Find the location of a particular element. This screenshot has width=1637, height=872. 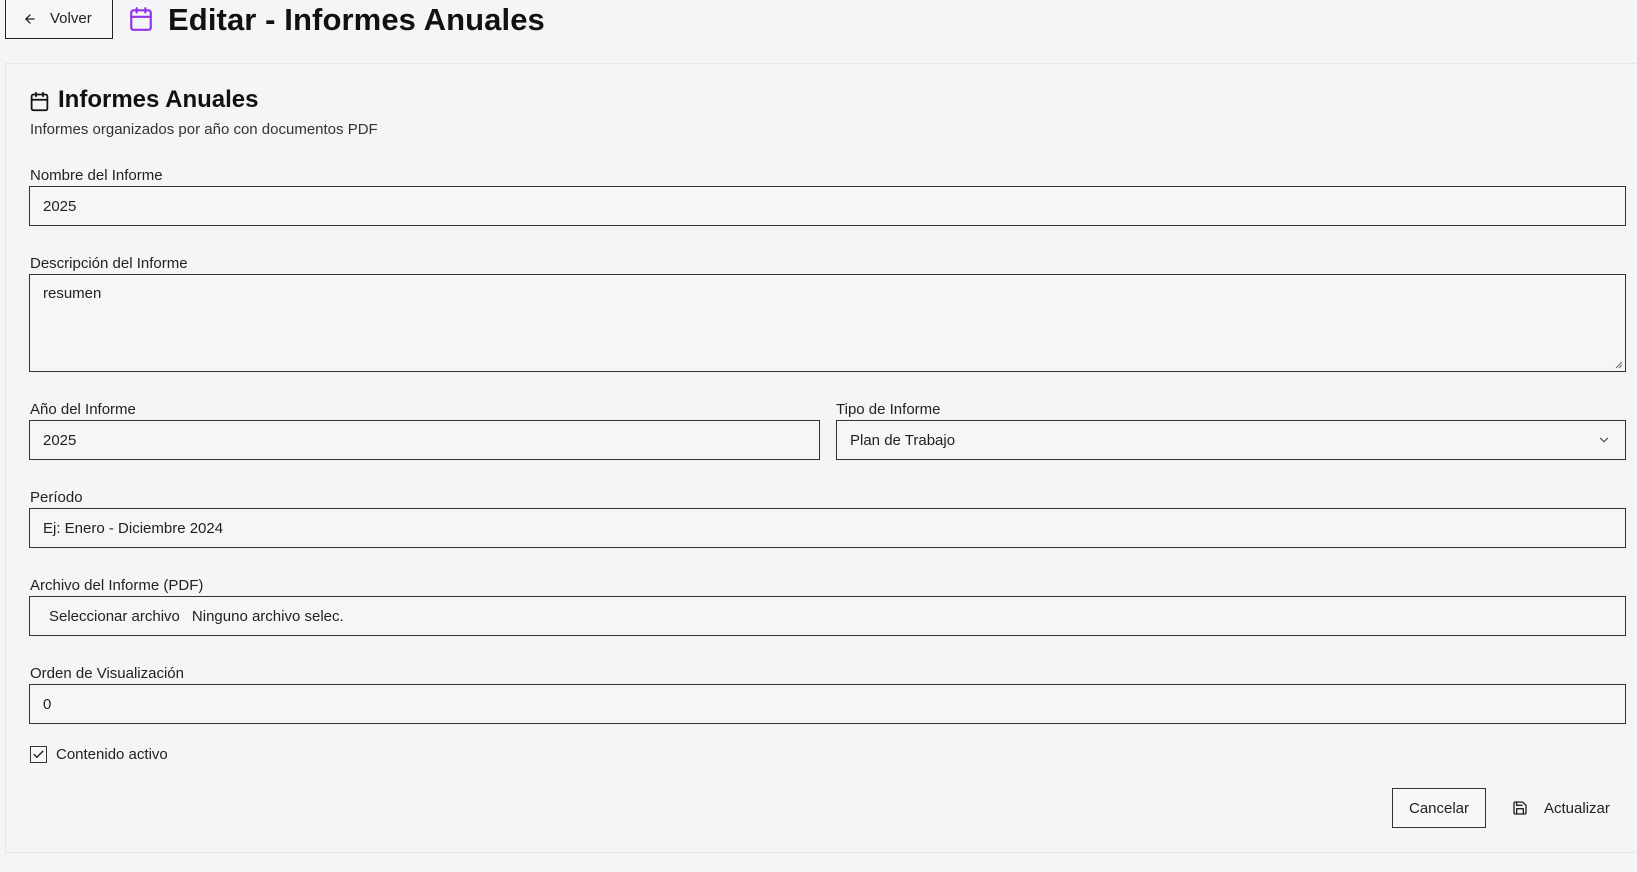

file-label: Archivo del Informe (PDF) is located at coordinates (117, 585).